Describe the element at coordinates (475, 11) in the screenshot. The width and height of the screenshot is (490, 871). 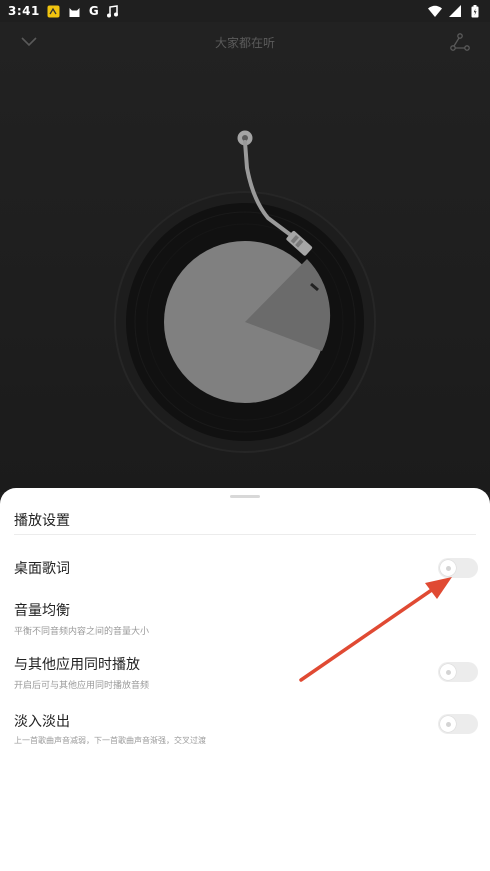
I see `battery-icon` at that location.